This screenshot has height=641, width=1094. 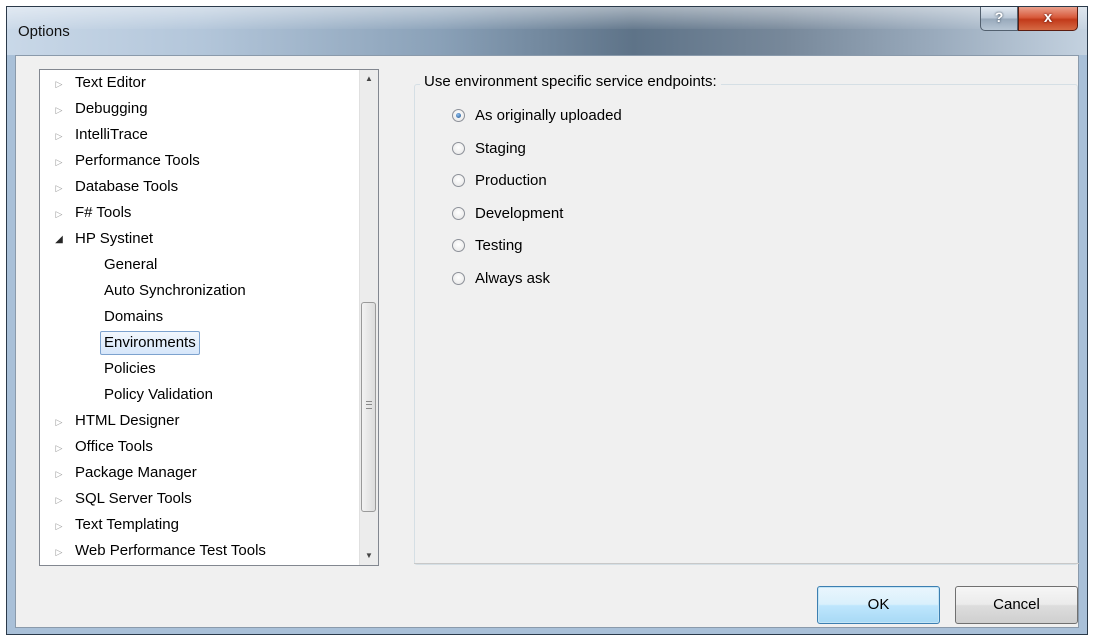 What do you see at coordinates (500, 148) in the screenshot?
I see `endpoint-option-label: Staging` at bounding box center [500, 148].